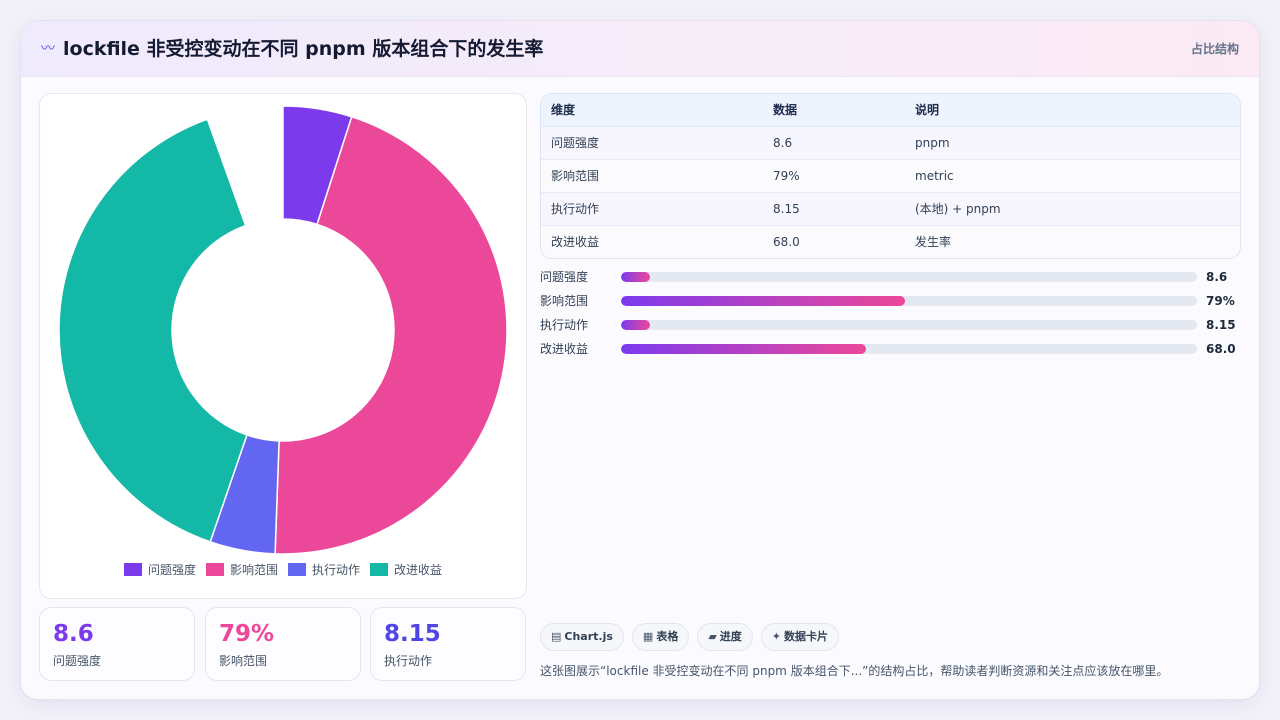  What do you see at coordinates (652, 241) in the screenshot?
I see `table-cell: 改进收益` at bounding box center [652, 241].